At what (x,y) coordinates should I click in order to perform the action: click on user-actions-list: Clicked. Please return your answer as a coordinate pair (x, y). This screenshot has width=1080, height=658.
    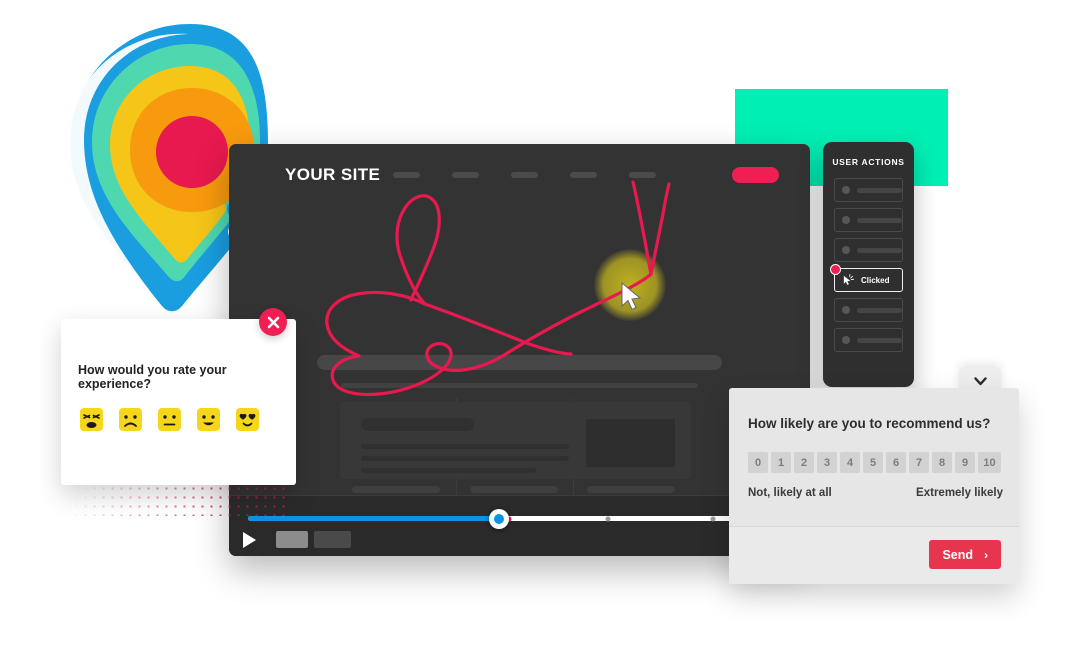
    Looking at the image, I should click on (868, 265).